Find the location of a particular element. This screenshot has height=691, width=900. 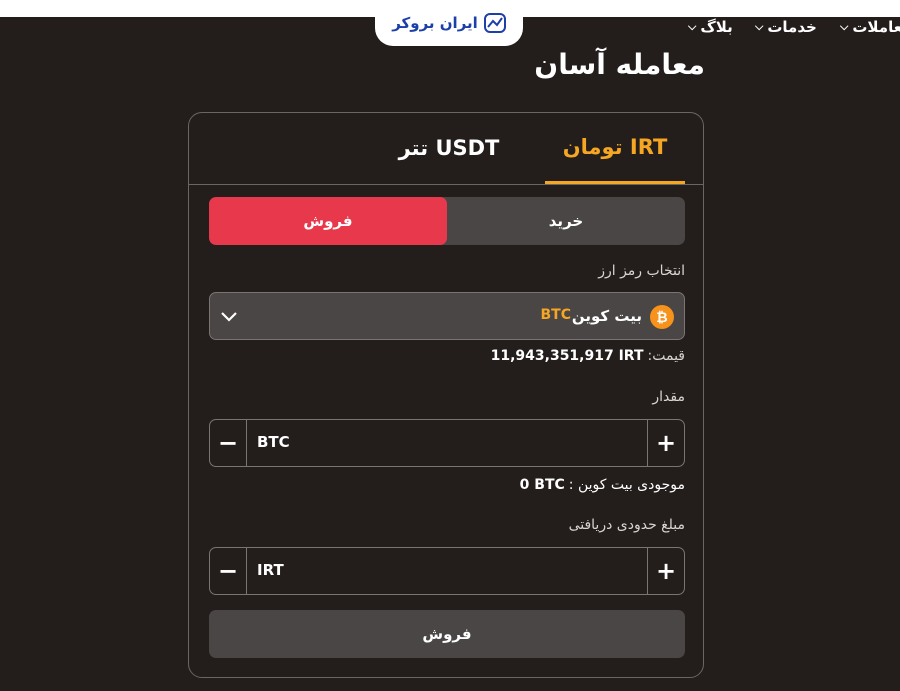

balance-label: موجودی بیت کوین : is located at coordinates (626, 485).